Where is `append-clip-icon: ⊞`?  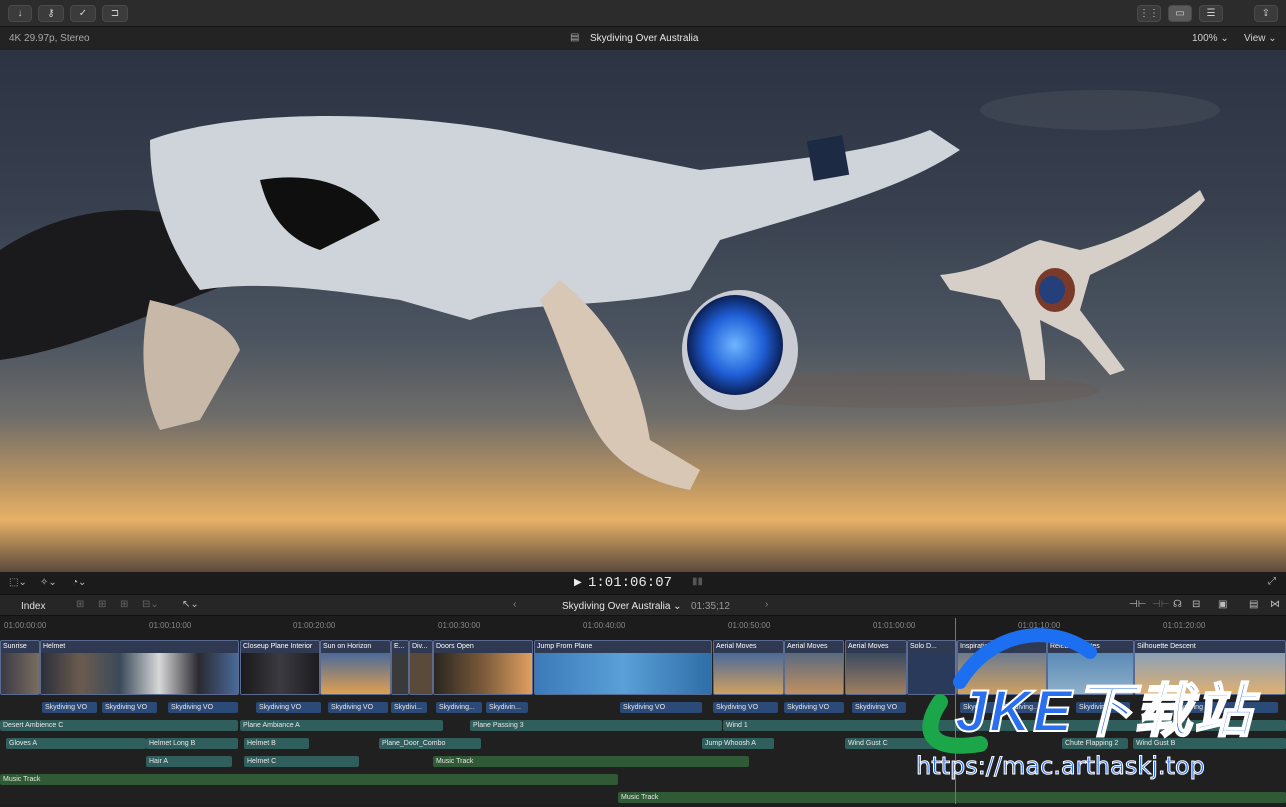
append-clip-icon: ⊞ is located at coordinates (124, 604).